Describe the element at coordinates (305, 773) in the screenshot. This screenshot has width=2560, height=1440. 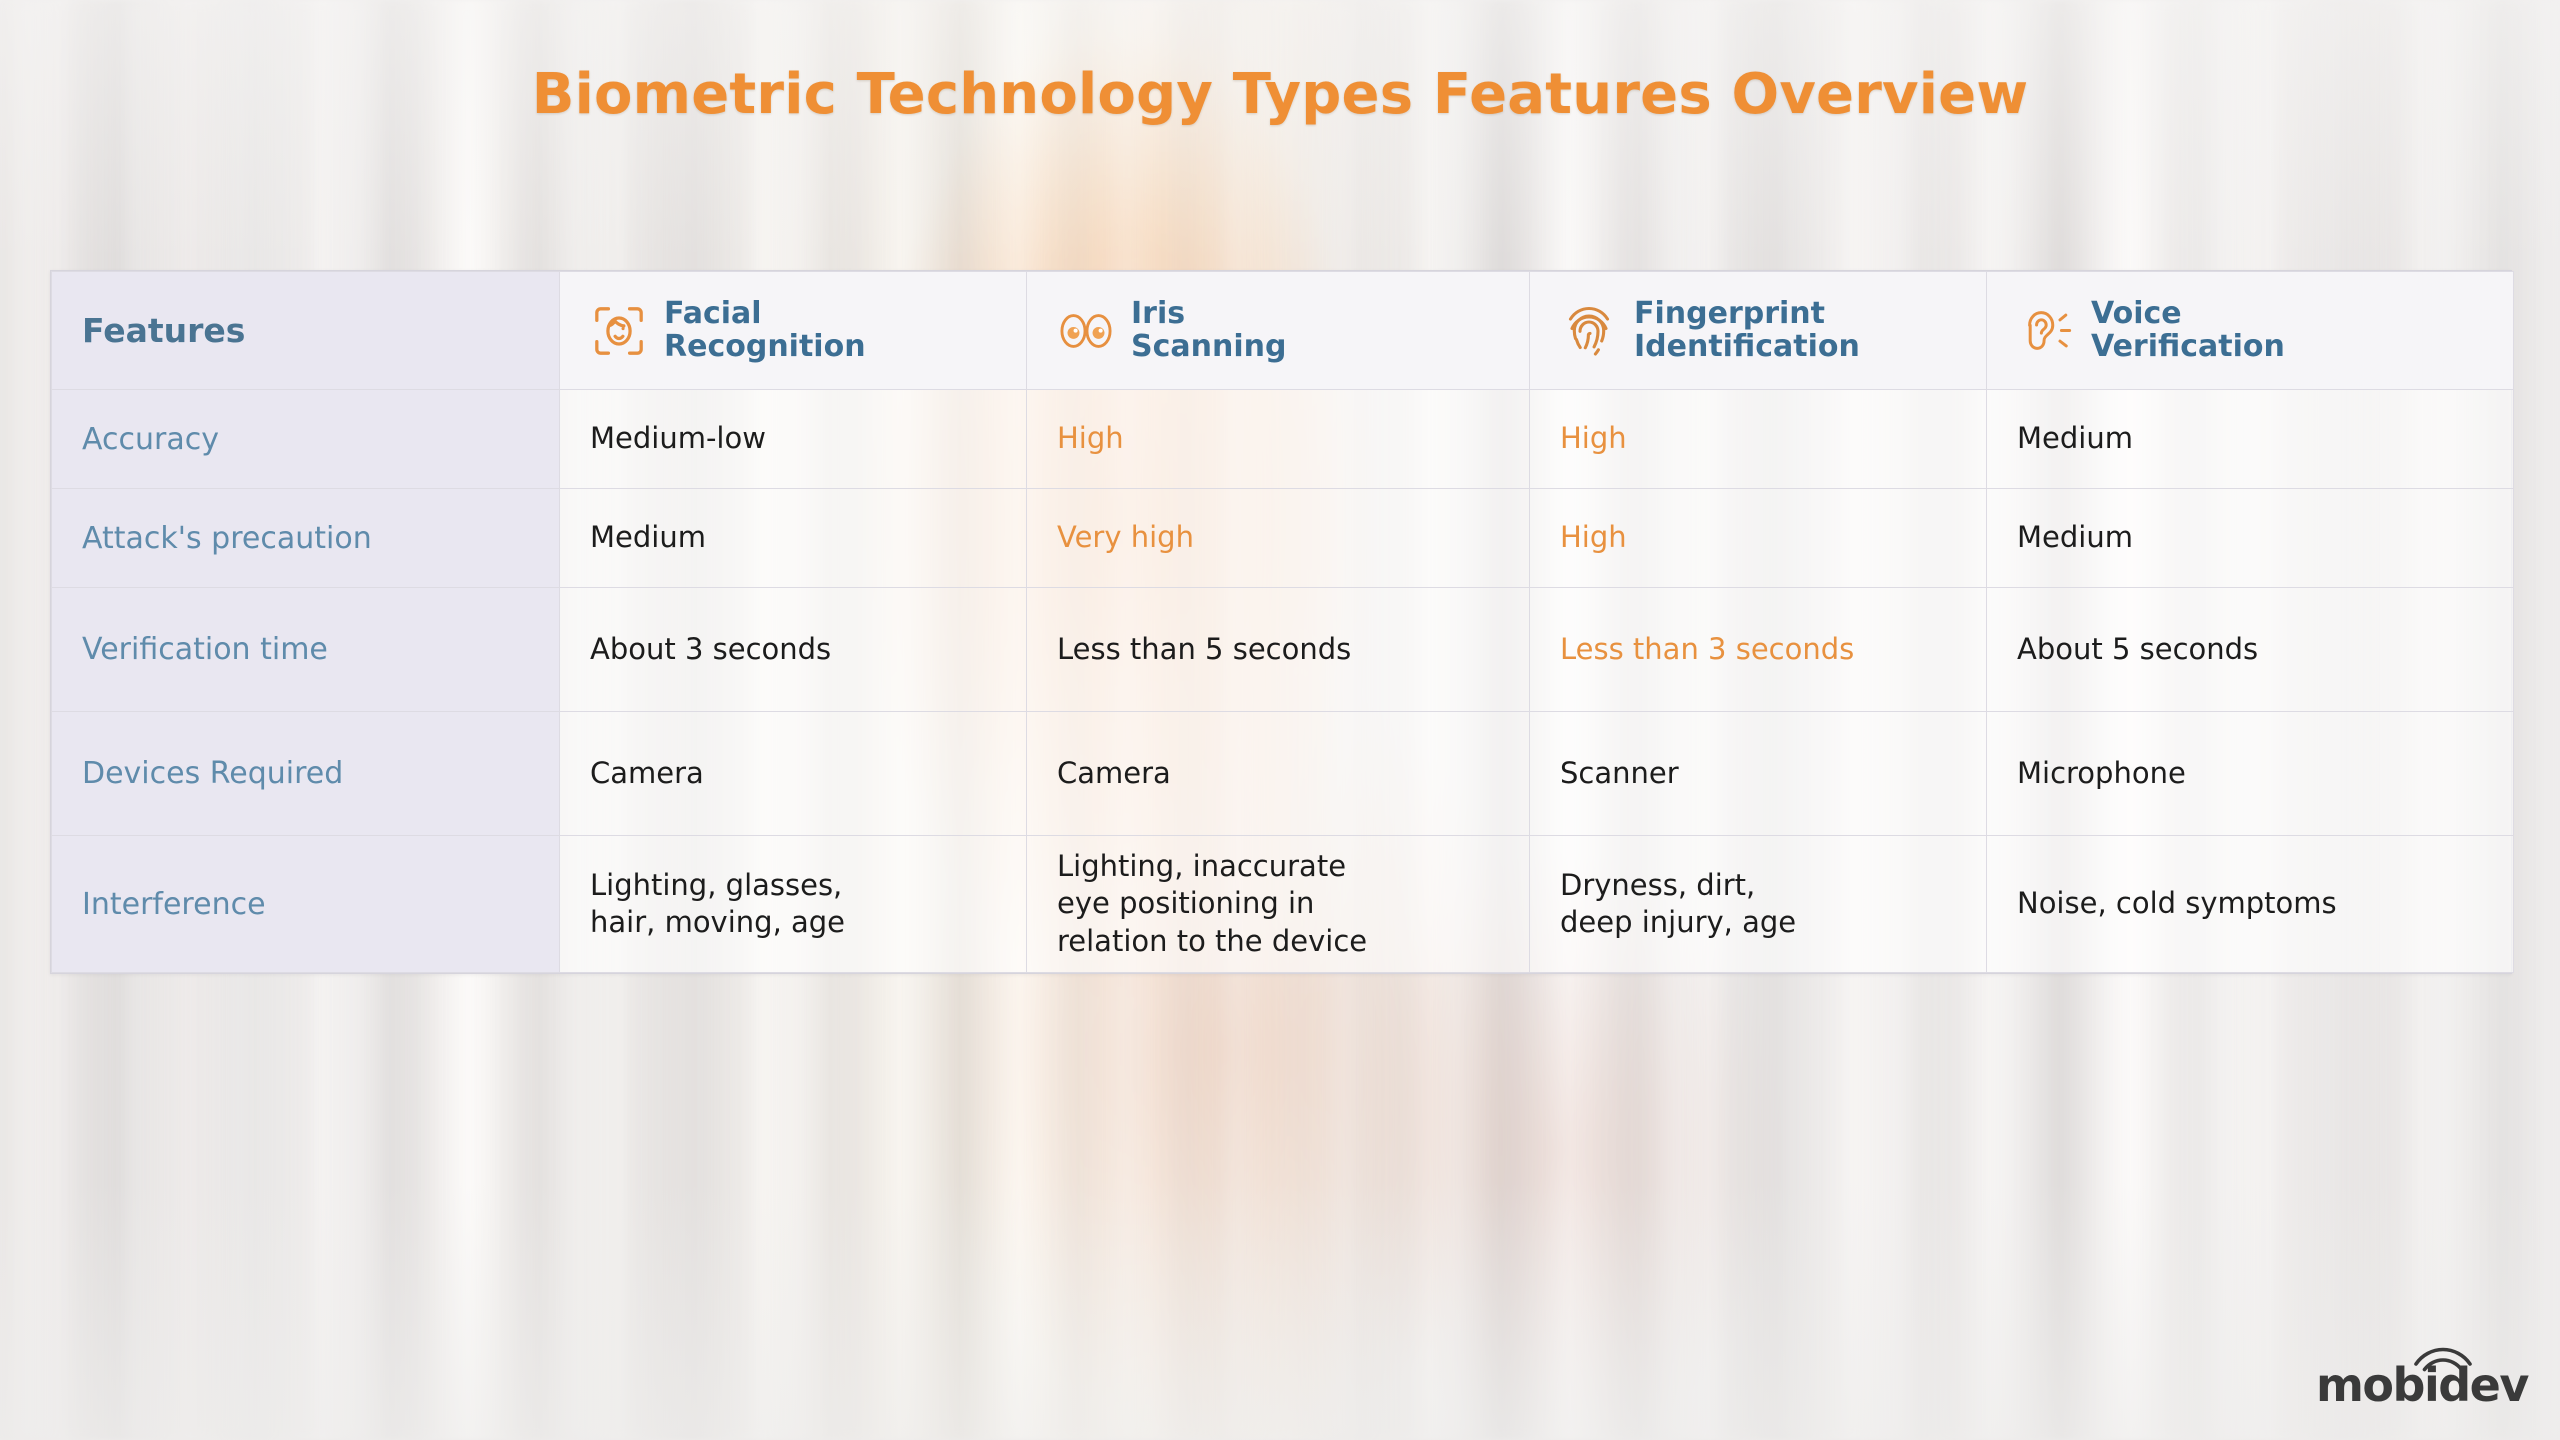
I see `row-label-devices-required: Devices Required` at that location.